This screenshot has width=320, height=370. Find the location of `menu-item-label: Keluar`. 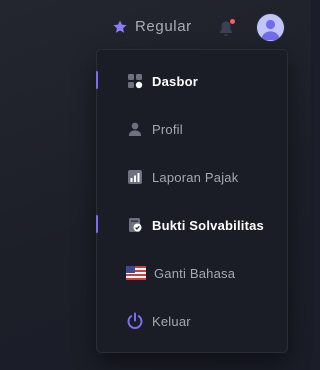

menu-item-label: Keluar is located at coordinates (171, 321).